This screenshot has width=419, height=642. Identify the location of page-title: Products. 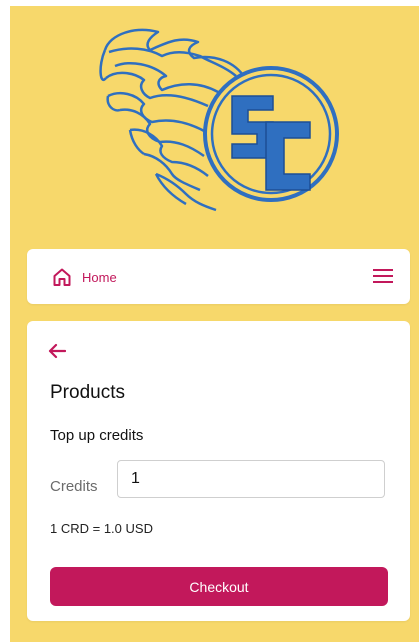
(87, 392).